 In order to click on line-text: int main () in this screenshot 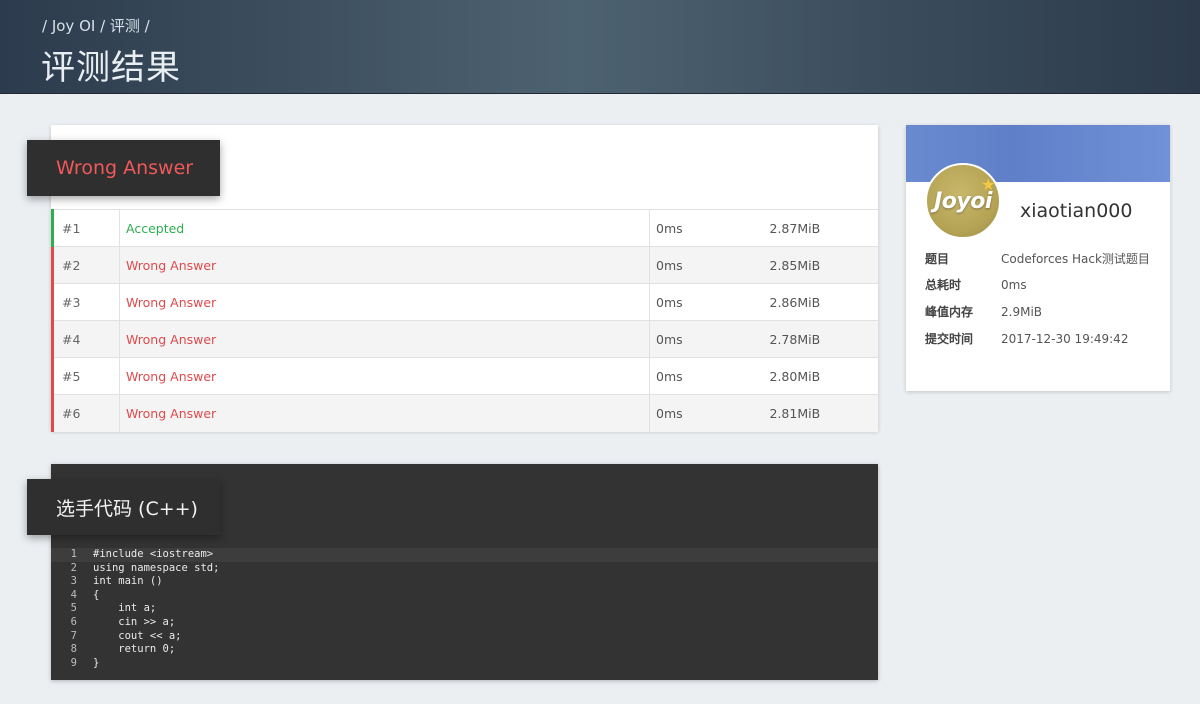, I will do `click(128, 581)`.